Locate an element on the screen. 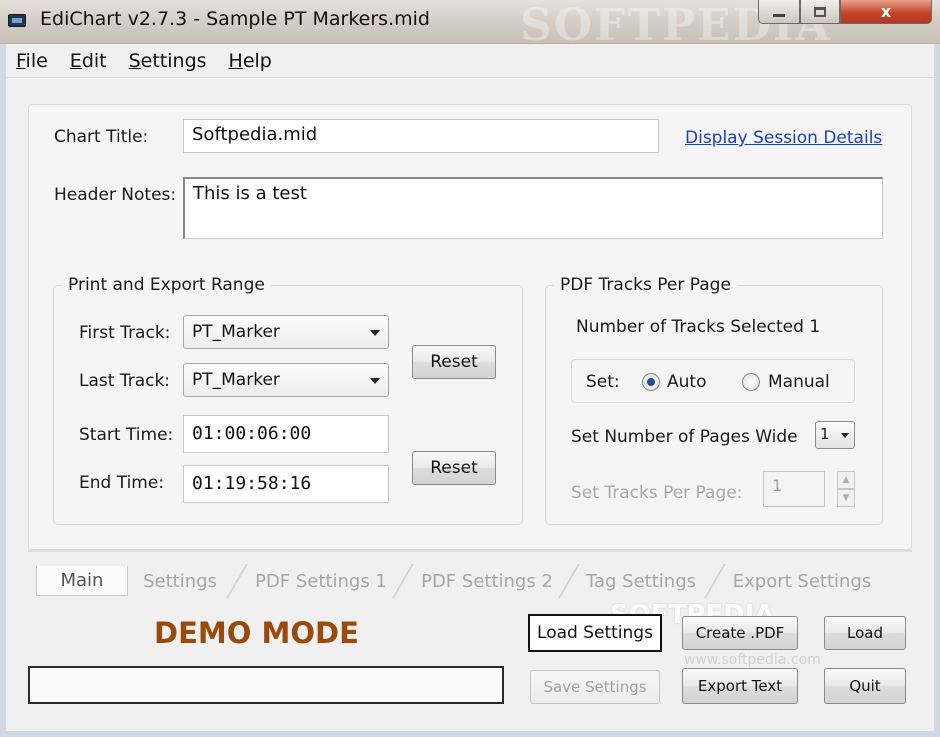  quit-button: Quit is located at coordinates (865, 686).